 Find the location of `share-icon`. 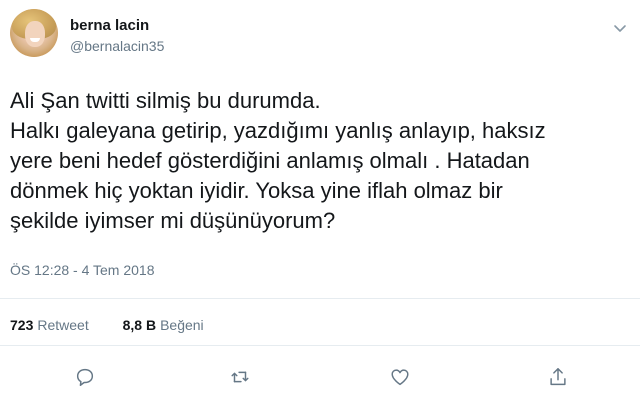

share-icon is located at coordinates (558, 377).